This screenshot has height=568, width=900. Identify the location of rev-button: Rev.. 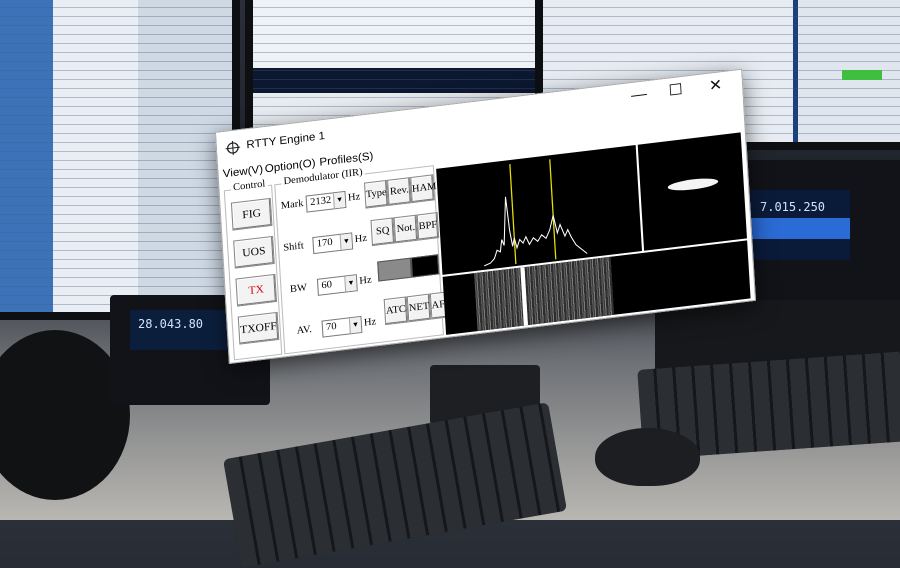
(399, 191).